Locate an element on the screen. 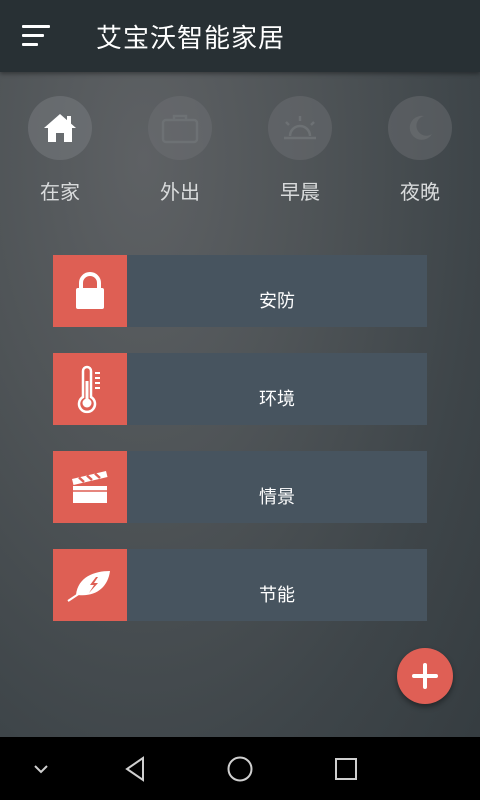 This screenshot has height=800, width=480. mode-label: 在家 is located at coordinates (60, 192).